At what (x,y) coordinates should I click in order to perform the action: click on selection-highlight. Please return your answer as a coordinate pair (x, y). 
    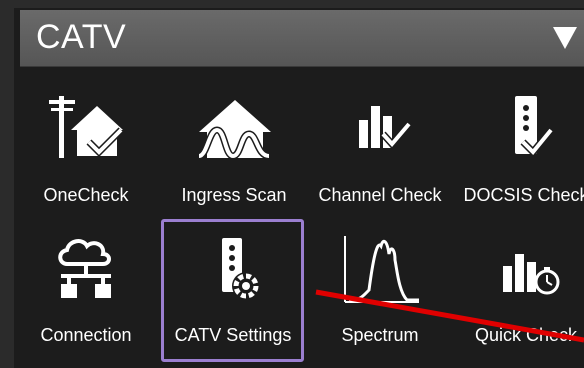
    Looking at the image, I should click on (232, 290).